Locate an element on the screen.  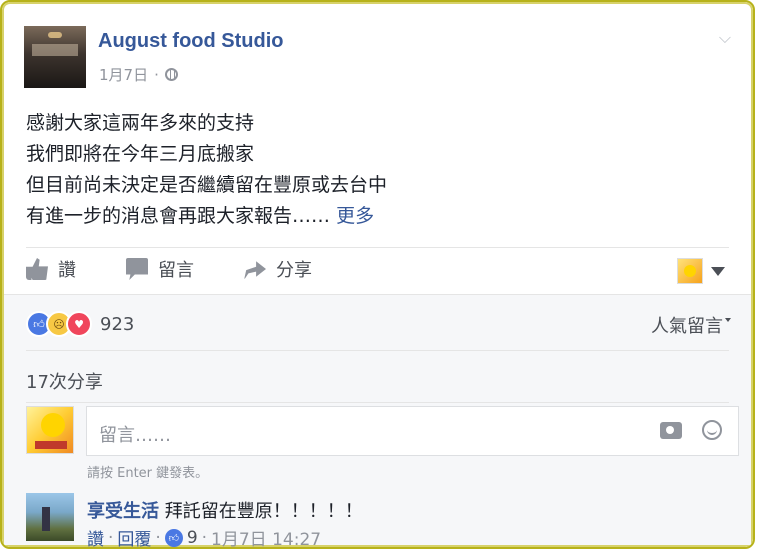
comment-timestamp: 1月7日 14:27 is located at coordinates (266, 536).